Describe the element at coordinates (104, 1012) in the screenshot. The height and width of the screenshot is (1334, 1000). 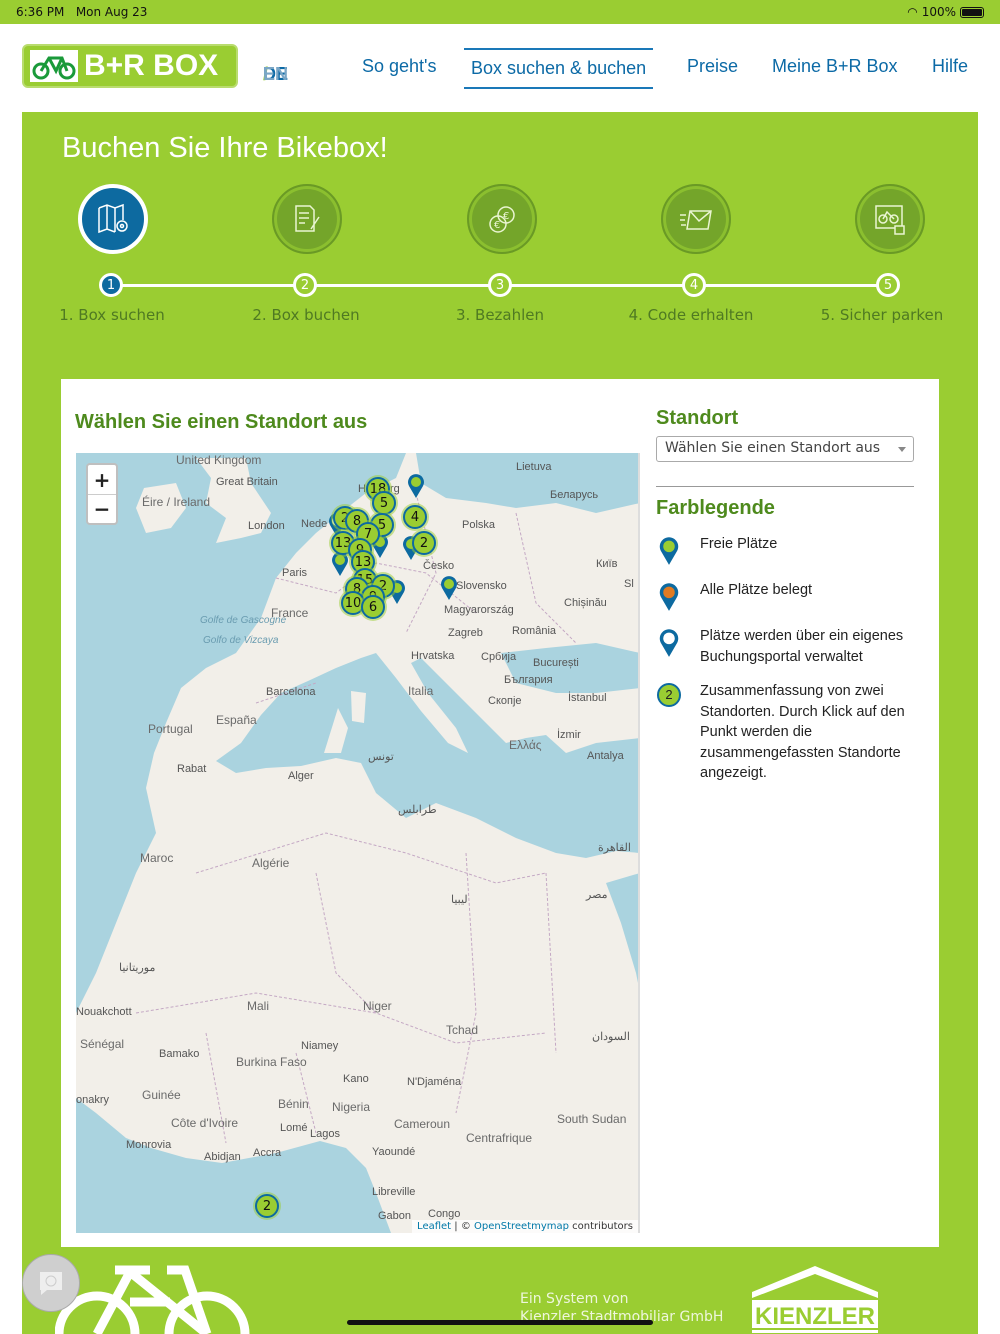
I see `map-place-label: Nouakchott` at that location.